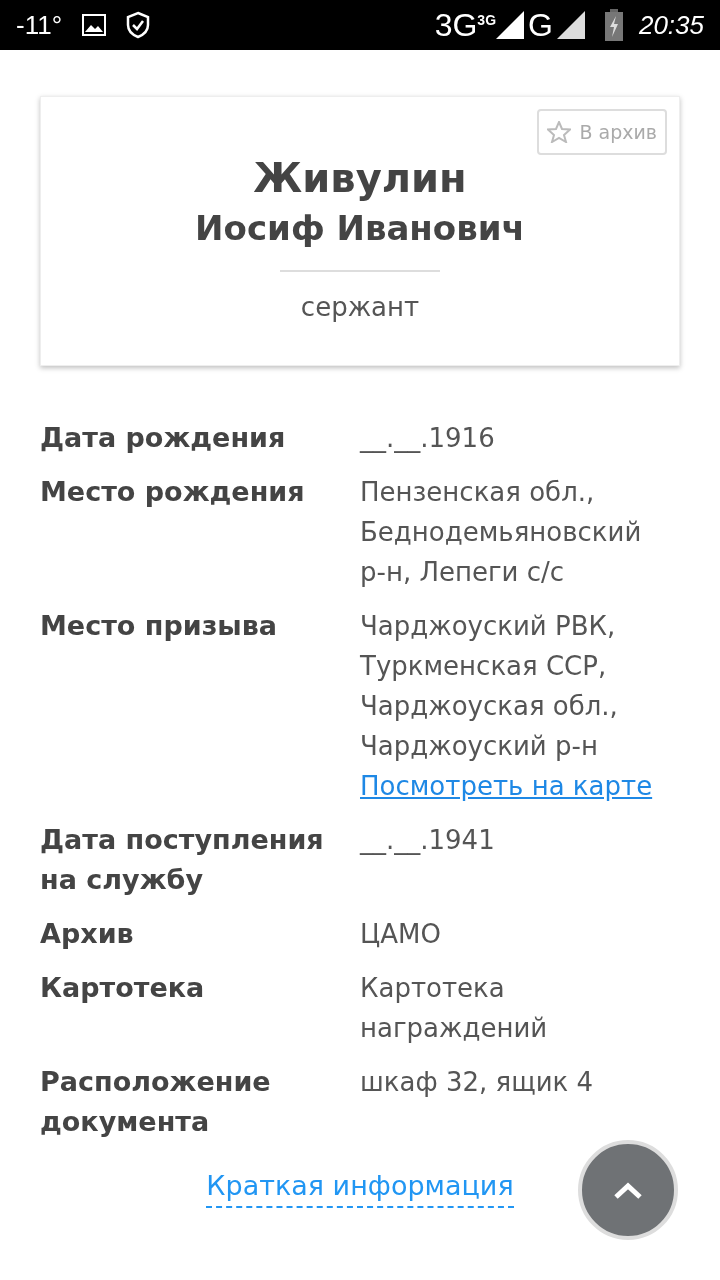 The height and width of the screenshot is (1280, 720). What do you see at coordinates (159, 626) in the screenshot?
I see `field-label: Место призыва` at bounding box center [159, 626].